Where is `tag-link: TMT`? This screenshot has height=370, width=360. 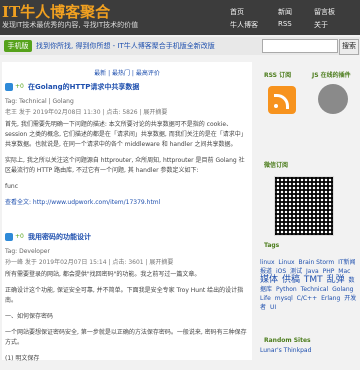 tag-link: TMT is located at coordinates (313, 280).